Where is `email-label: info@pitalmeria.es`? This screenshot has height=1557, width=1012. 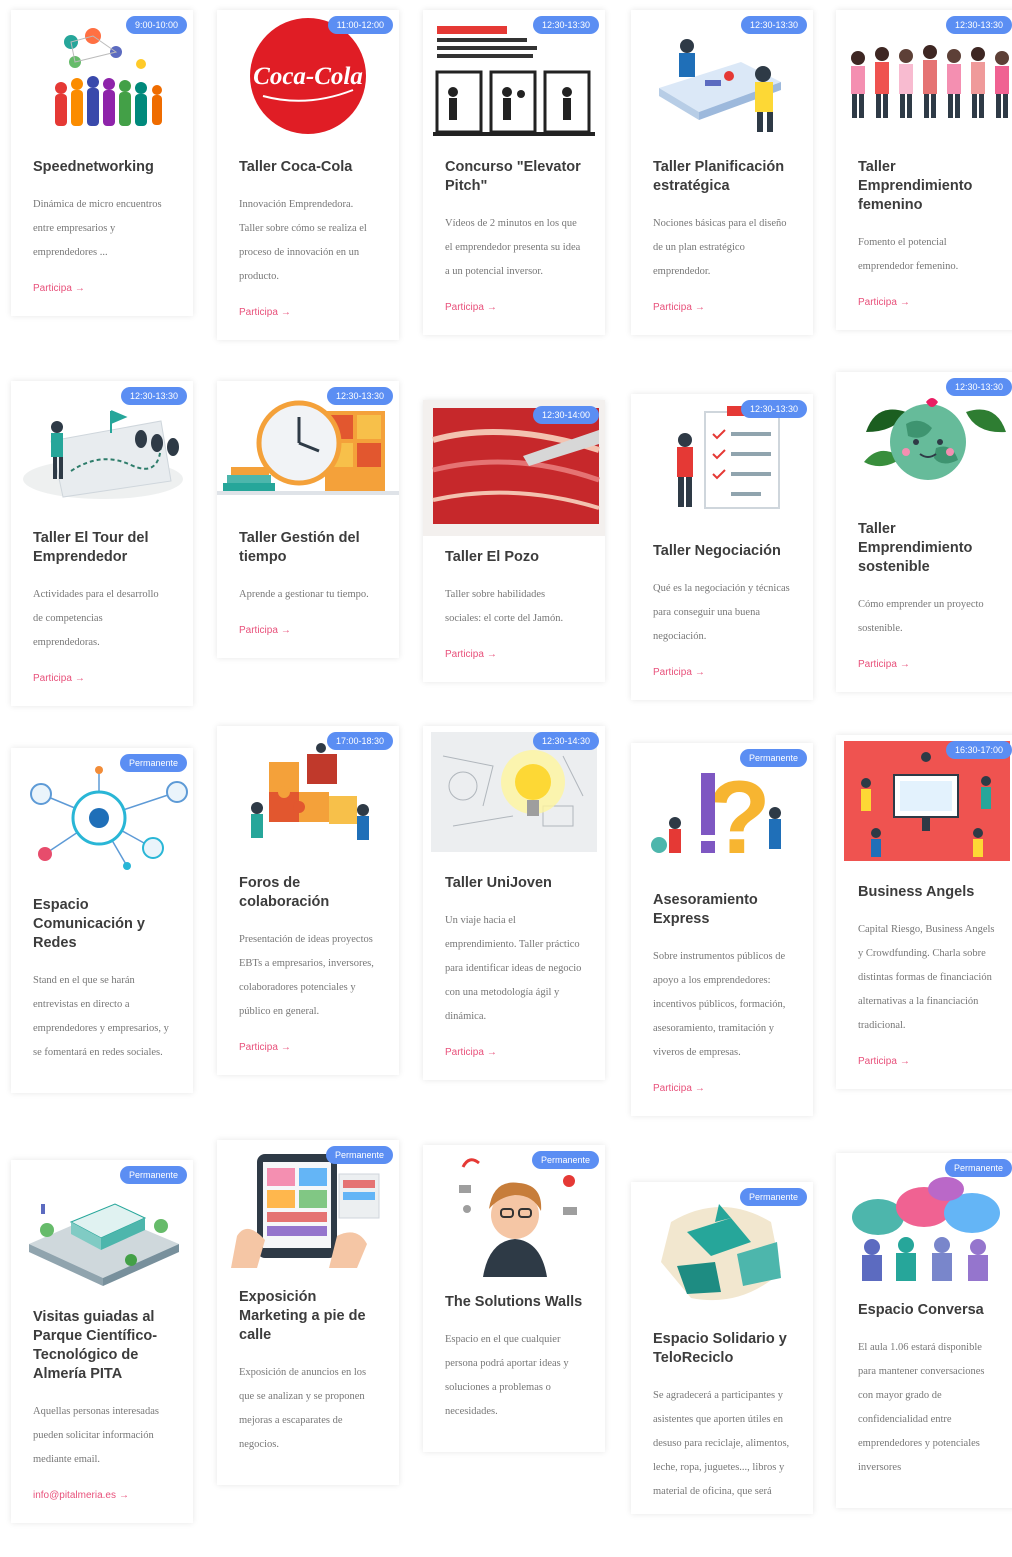
email-label: info@pitalmeria.es is located at coordinates (74, 1495).